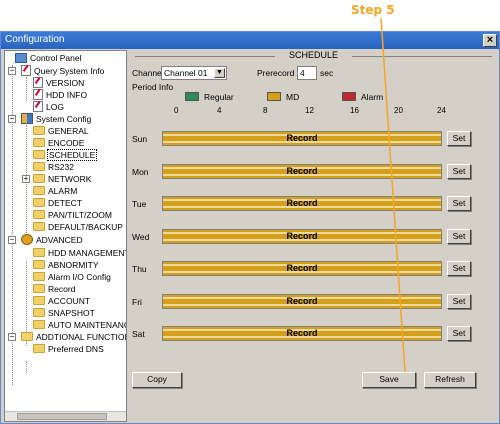 The width and height of the screenshot is (500, 424). I want to click on day-row: Thu Record Set, so click(313, 270).